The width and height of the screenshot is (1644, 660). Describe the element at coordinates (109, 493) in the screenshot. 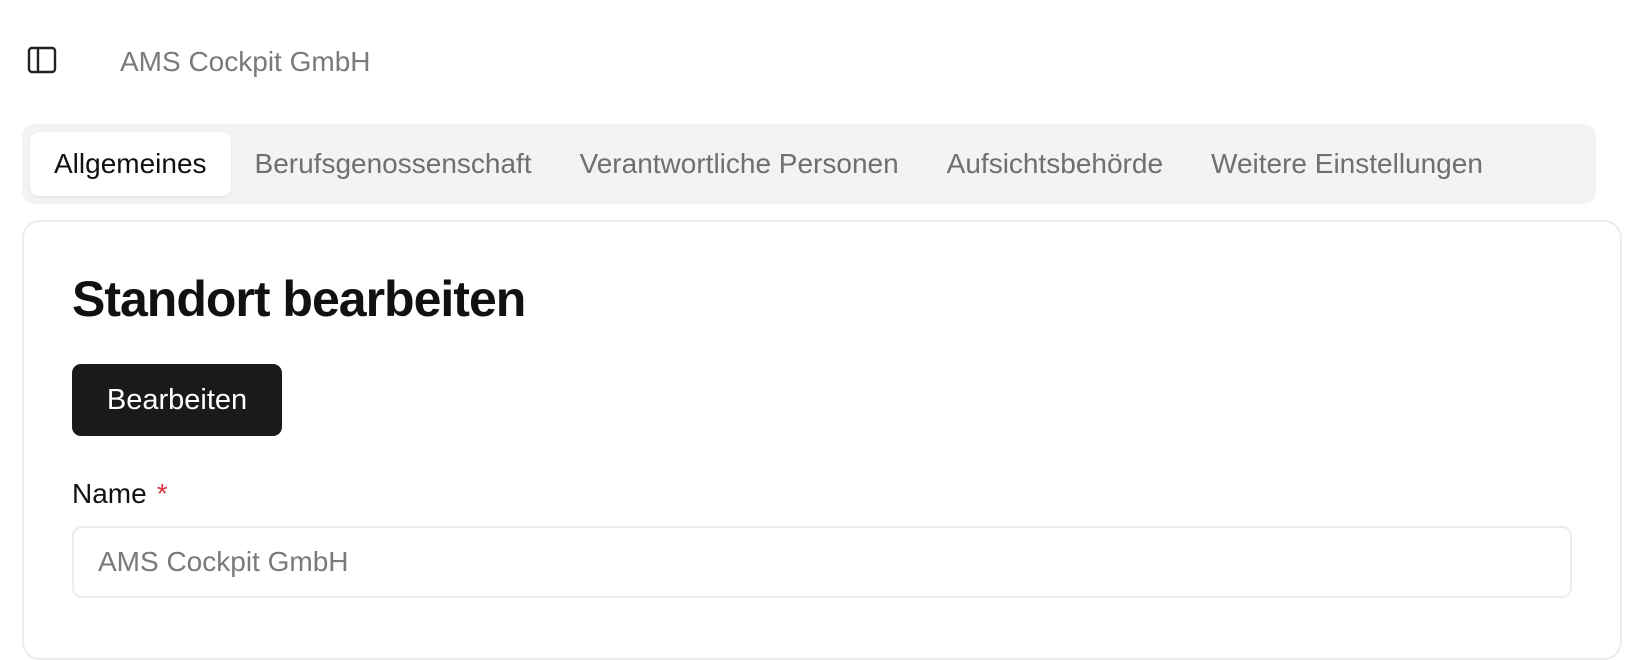

I see `name-label-text: Name` at that location.